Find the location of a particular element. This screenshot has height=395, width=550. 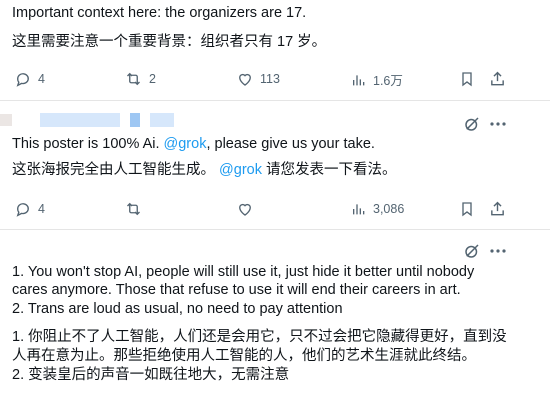

tweet-3-text-zh-line: 2. 变装皇后的声音一如既往地大，无需注意 is located at coordinates (151, 375).